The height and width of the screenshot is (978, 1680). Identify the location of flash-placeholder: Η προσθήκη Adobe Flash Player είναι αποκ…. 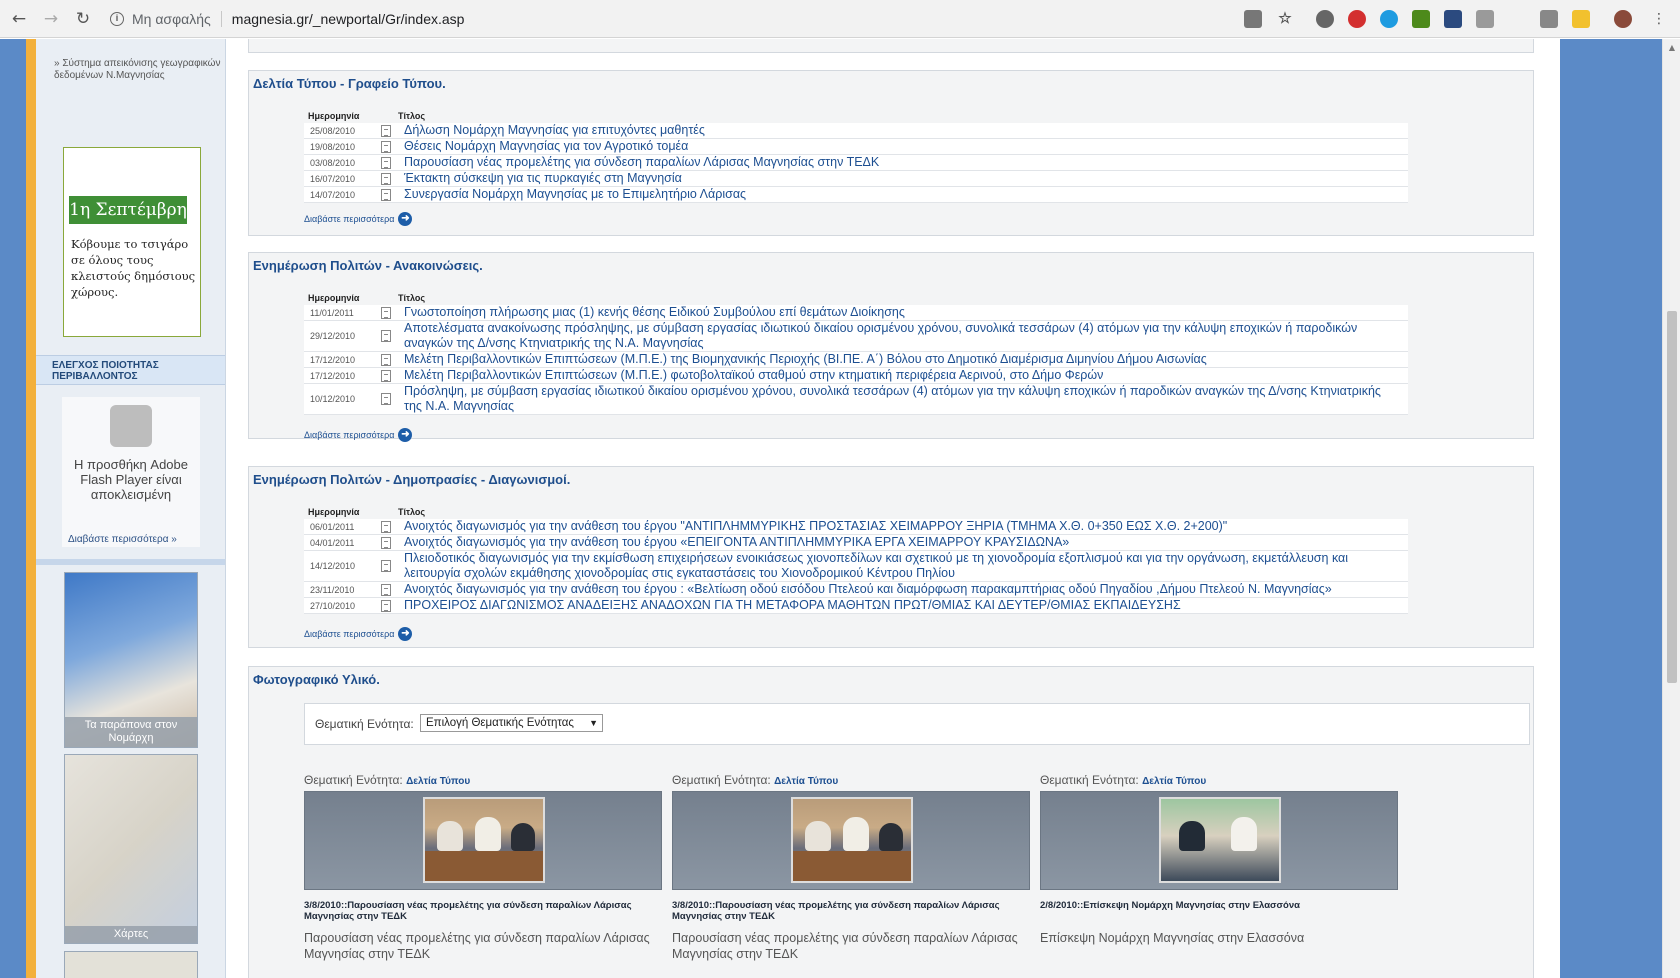
(131, 472).